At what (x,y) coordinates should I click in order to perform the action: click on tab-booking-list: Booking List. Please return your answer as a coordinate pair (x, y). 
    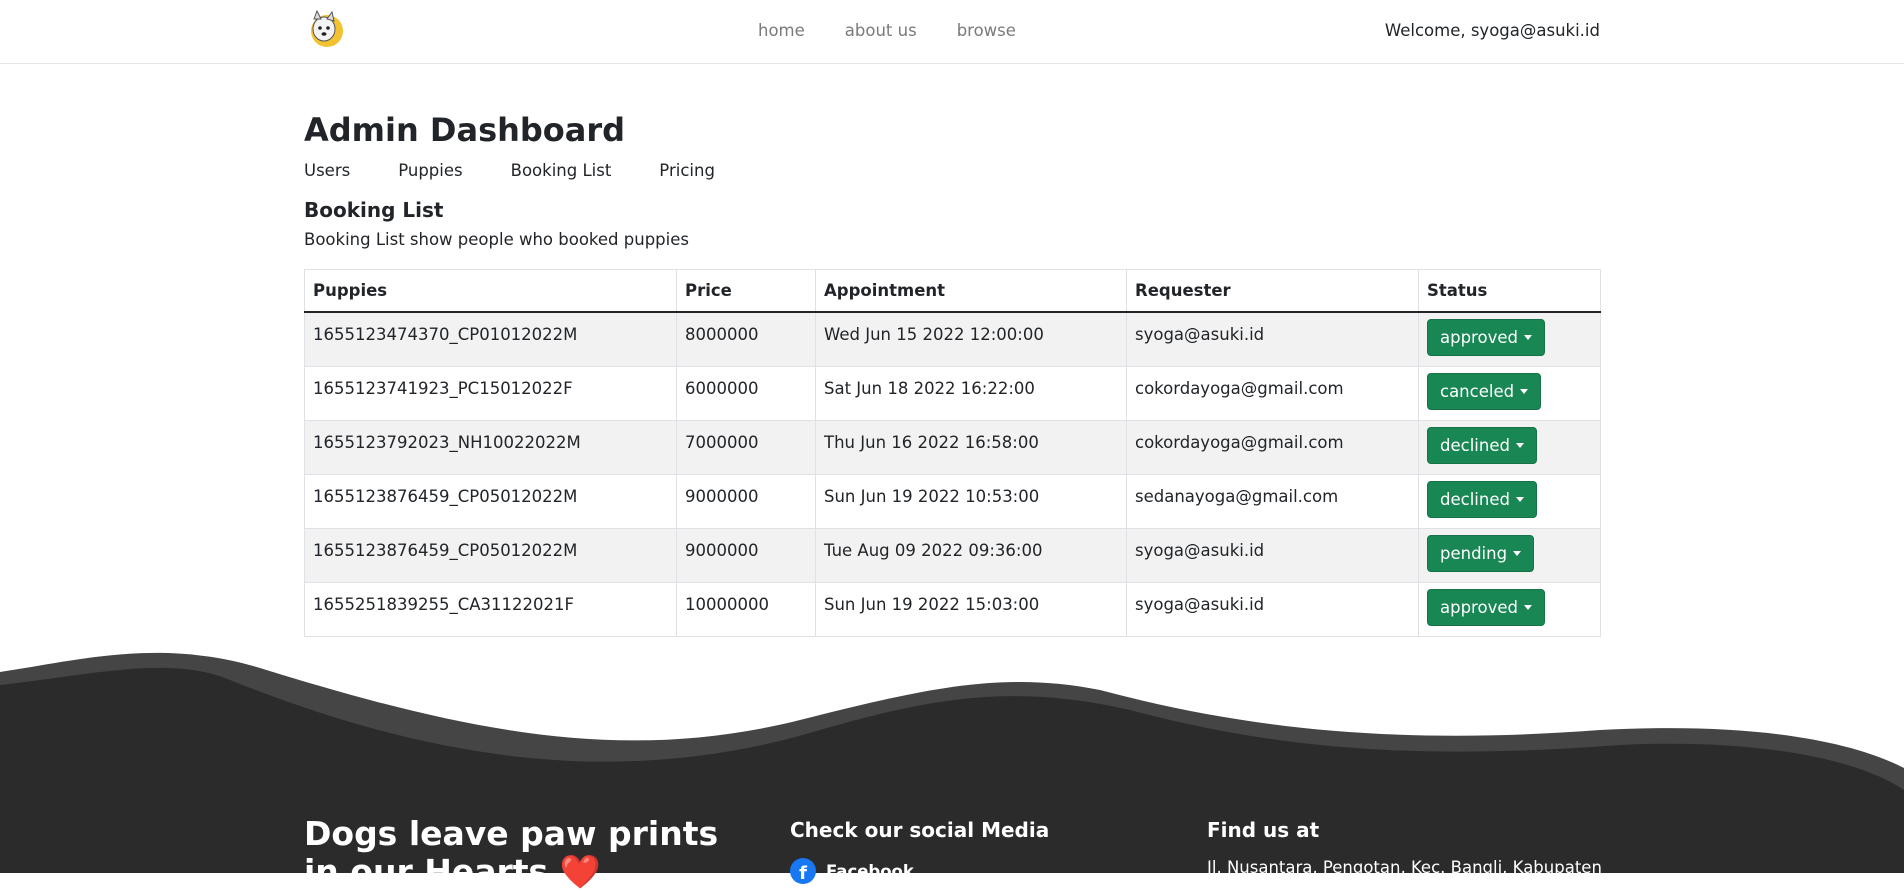
    Looking at the image, I should click on (561, 170).